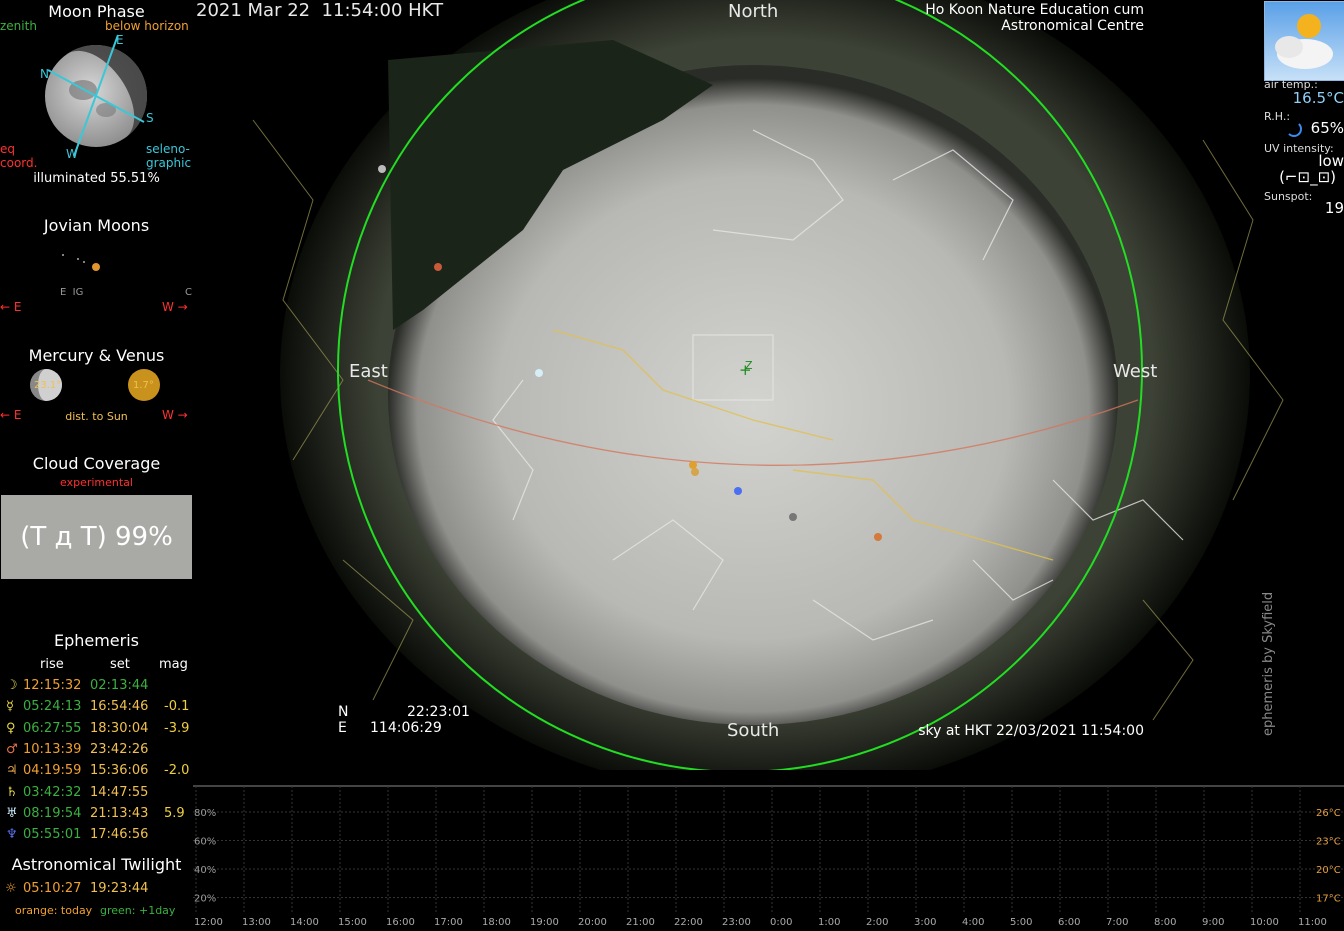 The image size is (1344, 931). I want to click on selenographic-label-2: graphic, so click(169, 163).